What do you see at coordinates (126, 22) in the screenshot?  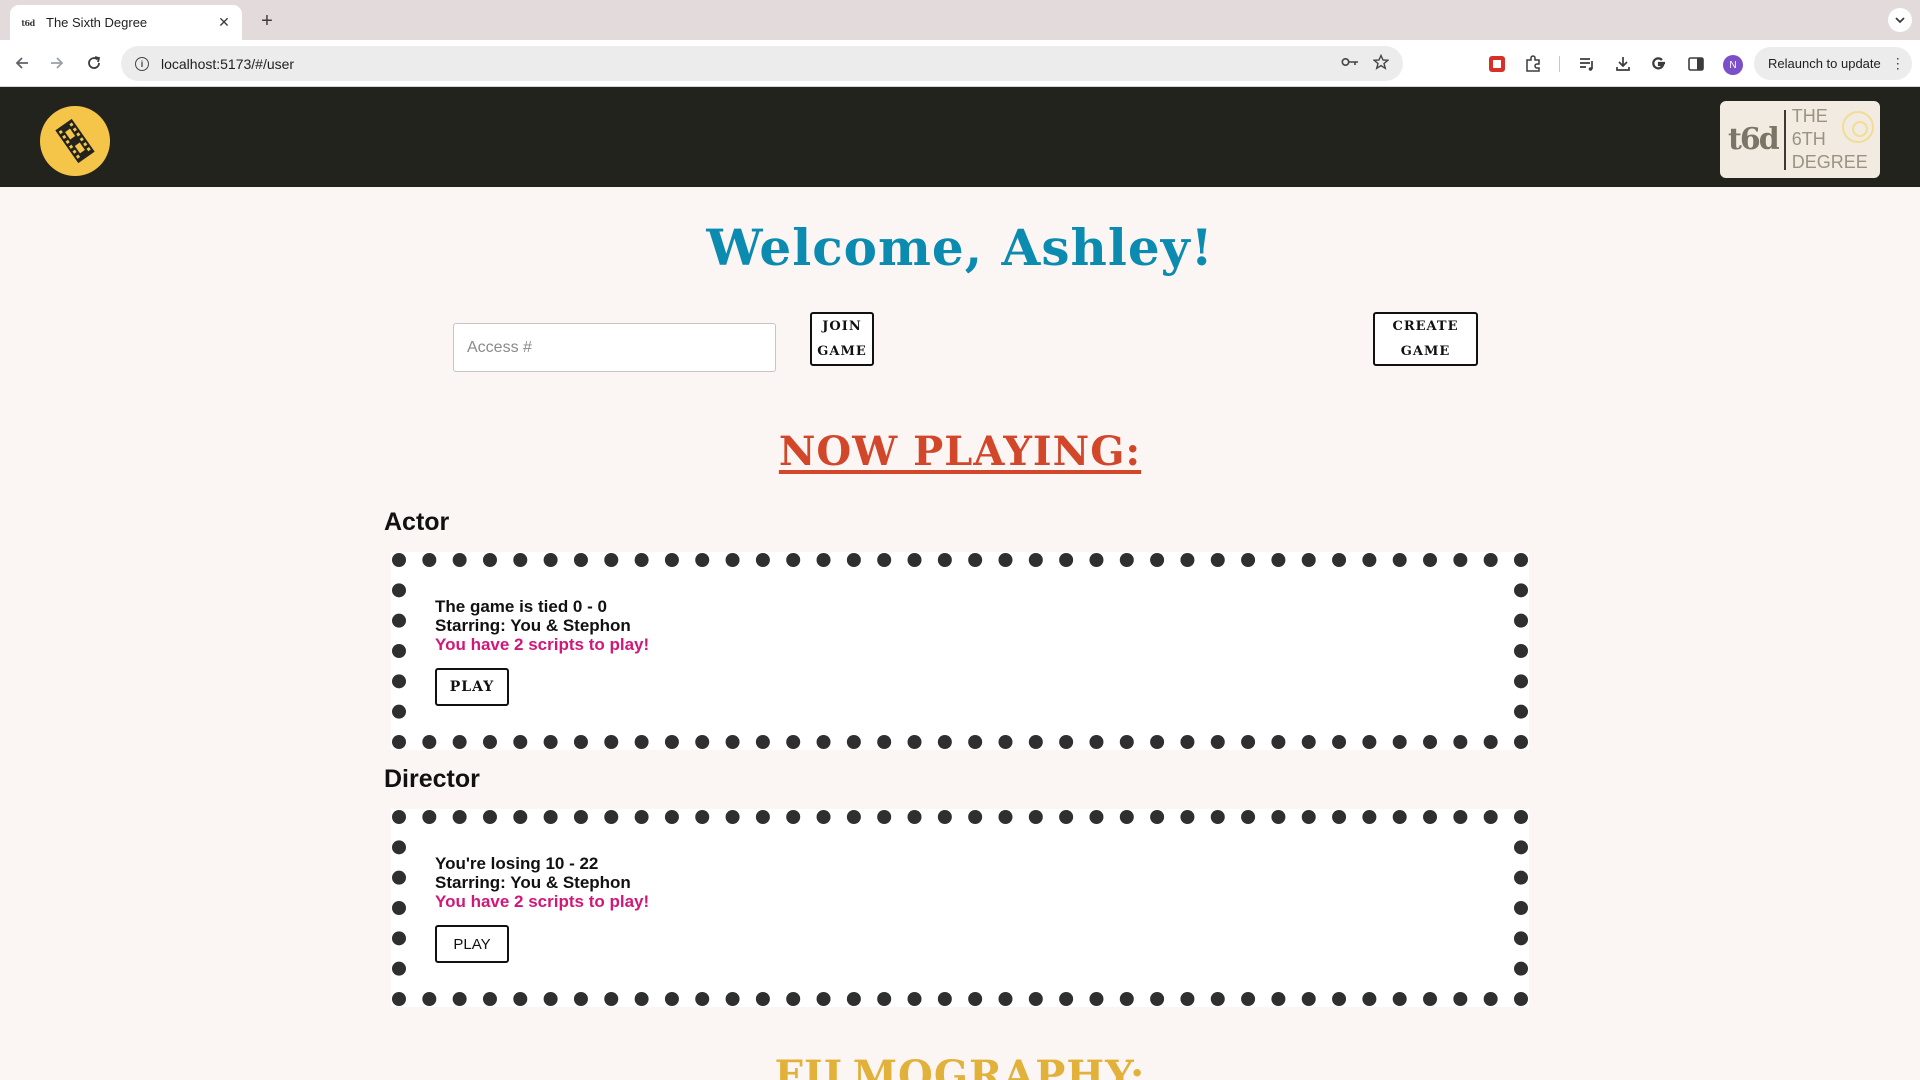 I see `browser-tab: t6d The Sixth Degree ✕` at bounding box center [126, 22].